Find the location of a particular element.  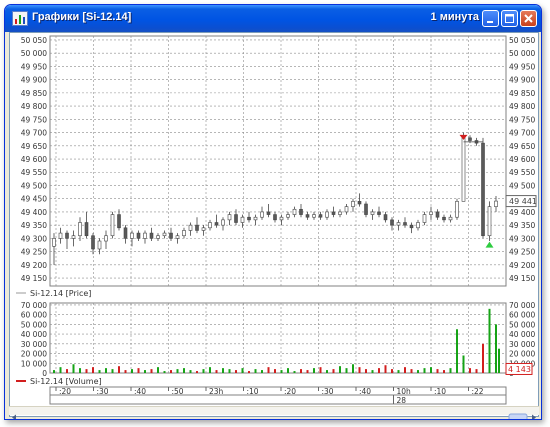

time-tick-label: :22 is located at coordinates (478, 391).